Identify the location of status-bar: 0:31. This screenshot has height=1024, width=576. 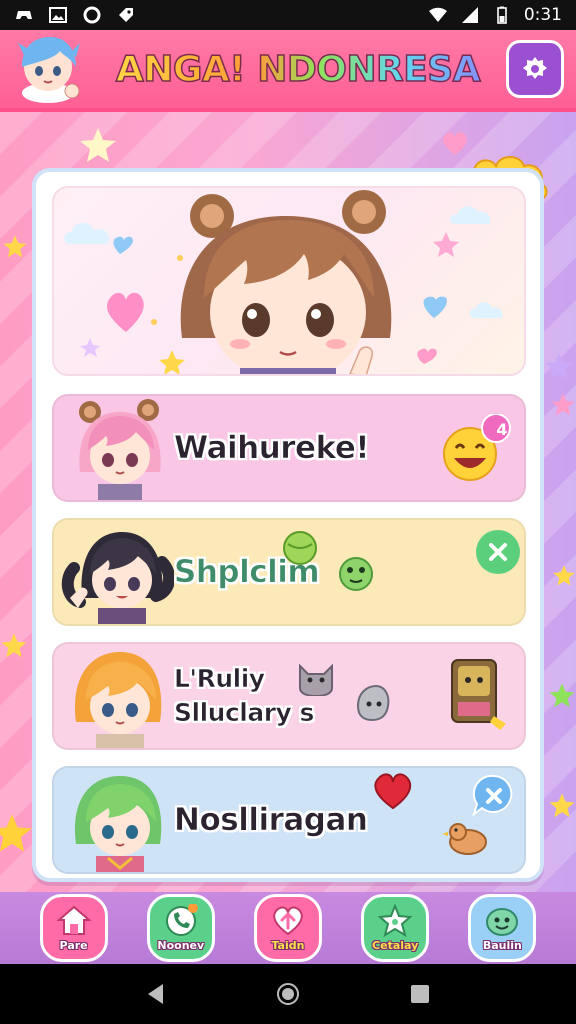
(288, 15).